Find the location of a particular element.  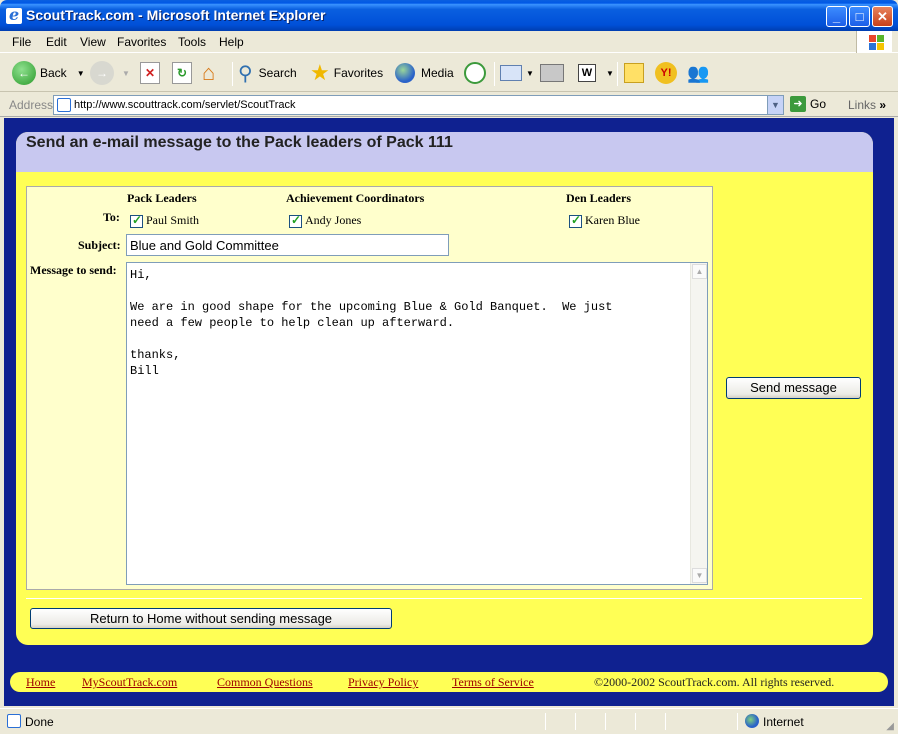

recipient-name: Karen Blue is located at coordinates (612, 220).